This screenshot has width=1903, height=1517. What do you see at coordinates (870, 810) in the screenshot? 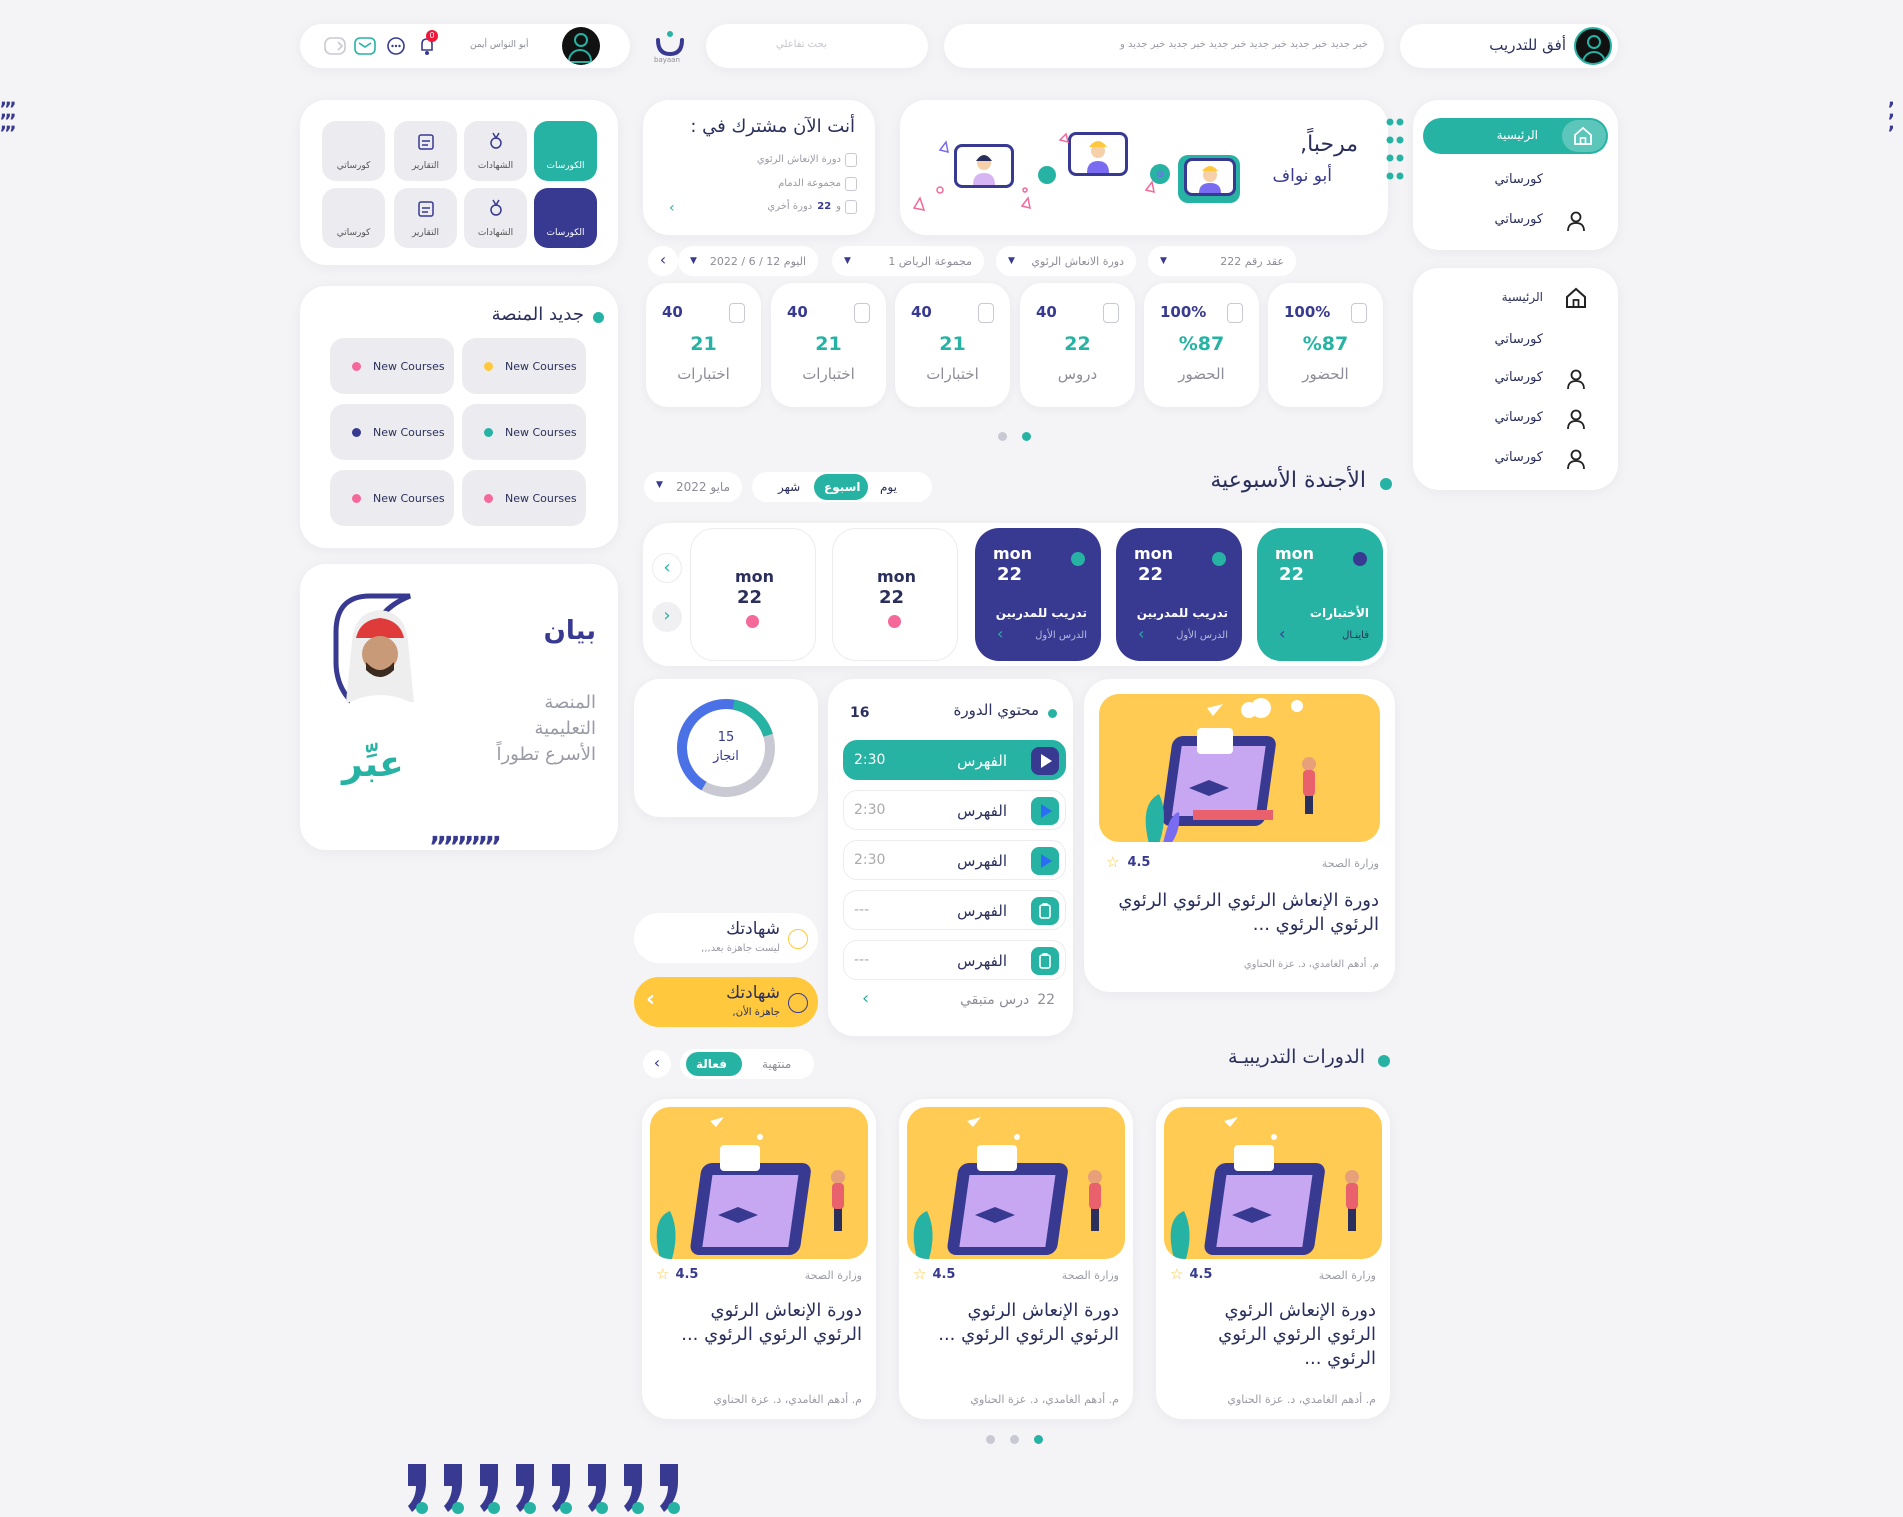
I see `lesson-time: 2:30` at bounding box center [870, 810].